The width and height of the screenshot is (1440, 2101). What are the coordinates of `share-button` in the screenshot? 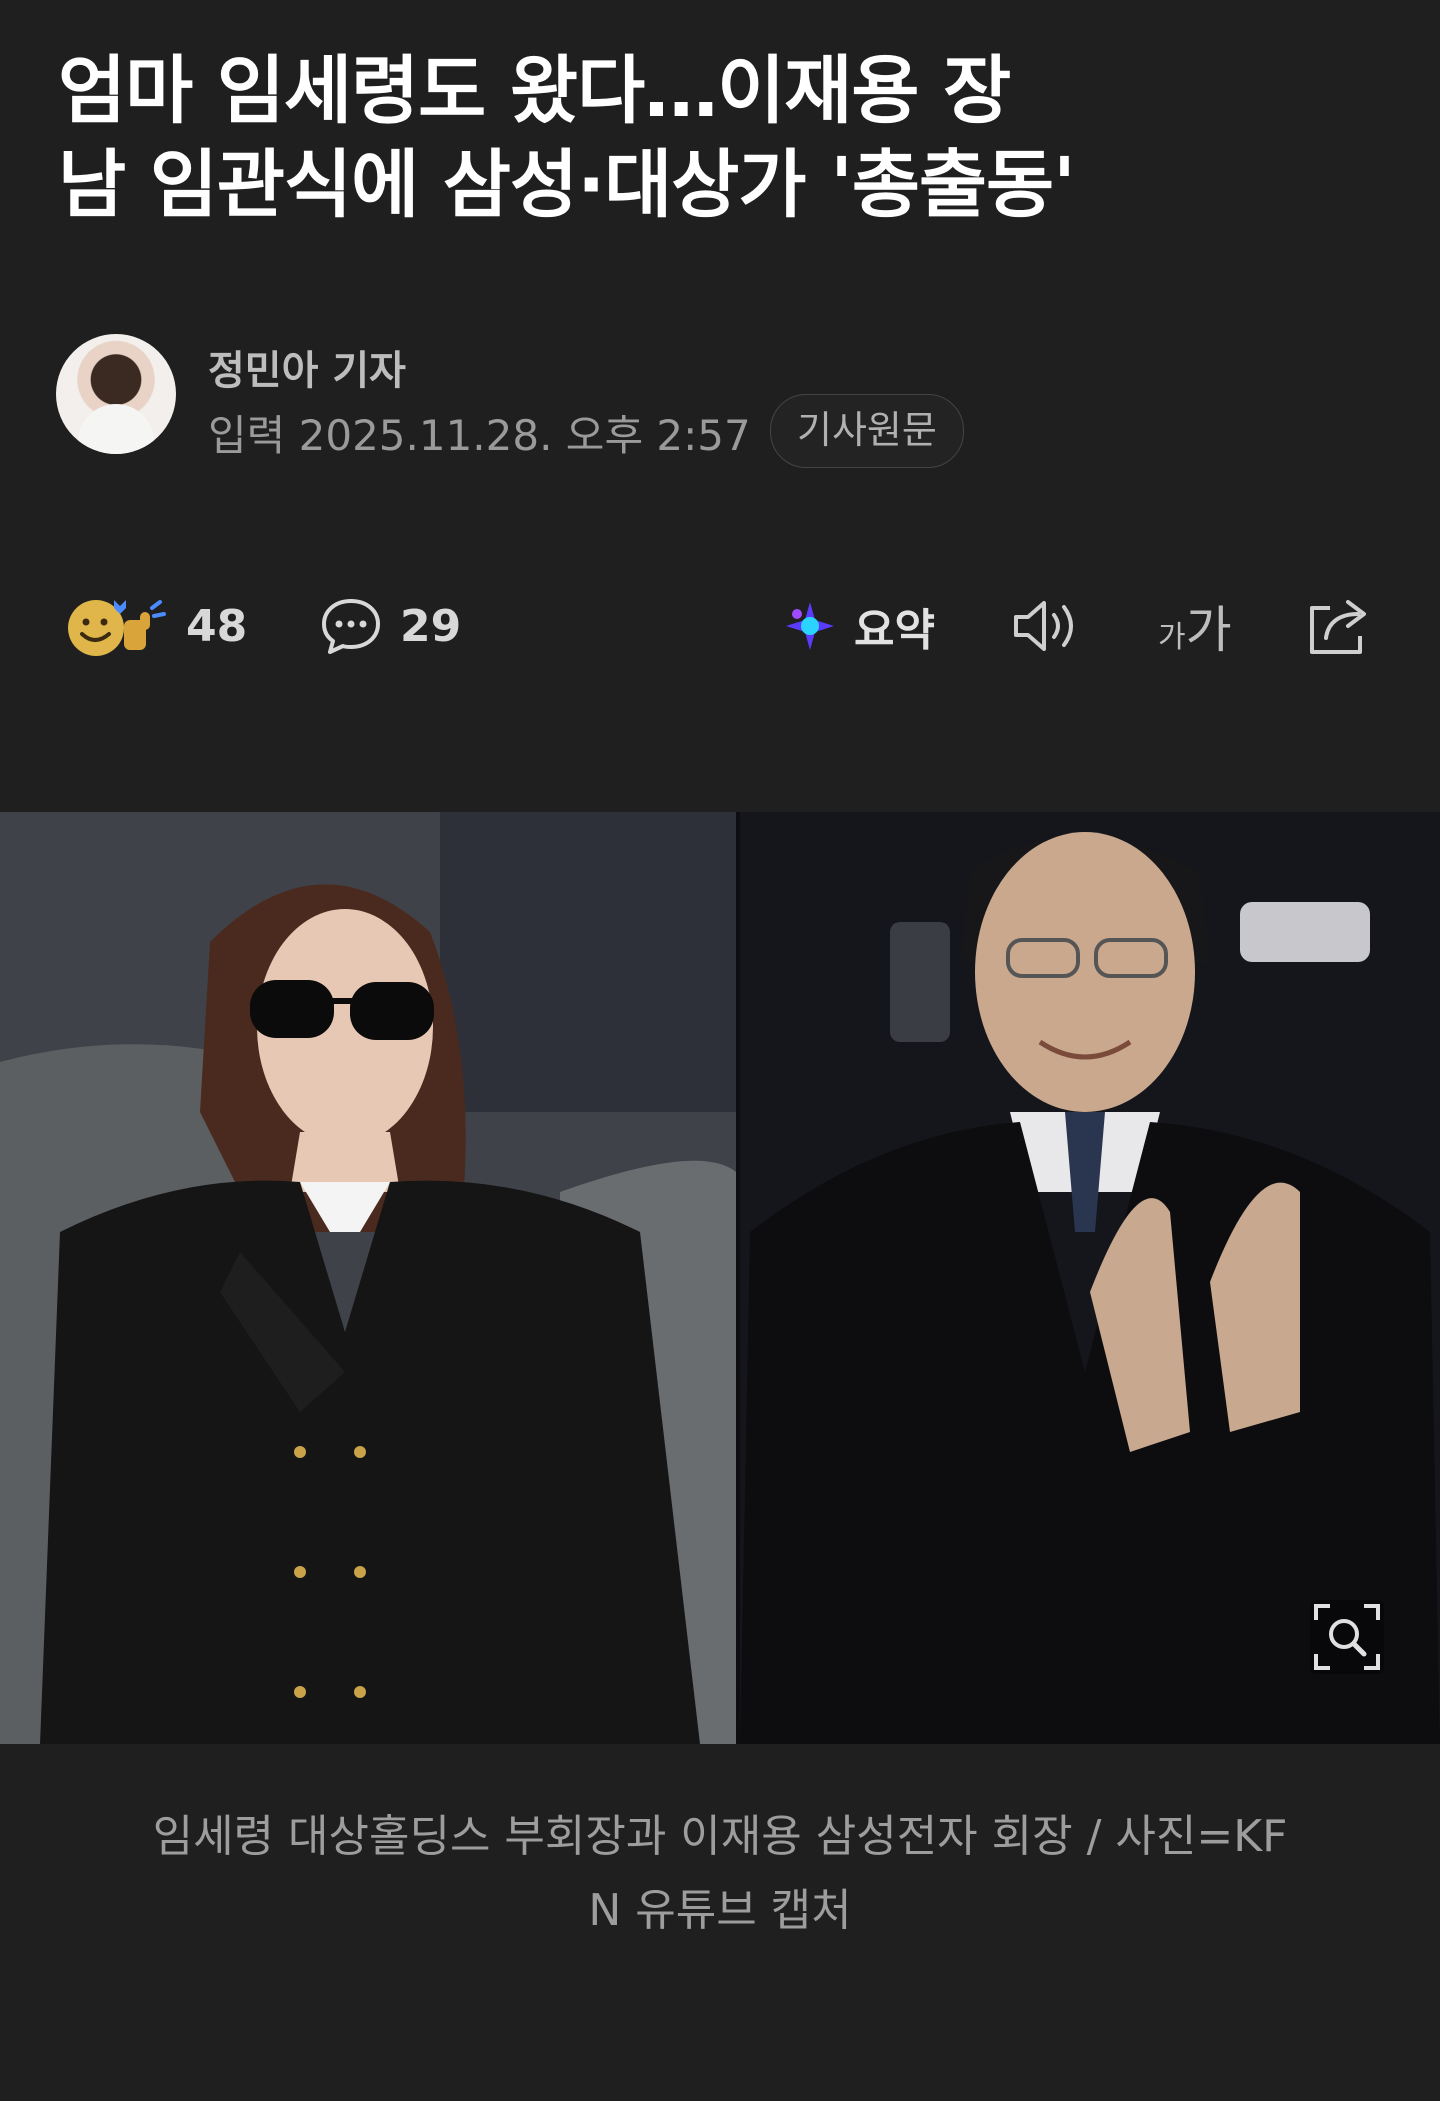 It's located at (1339, 626).